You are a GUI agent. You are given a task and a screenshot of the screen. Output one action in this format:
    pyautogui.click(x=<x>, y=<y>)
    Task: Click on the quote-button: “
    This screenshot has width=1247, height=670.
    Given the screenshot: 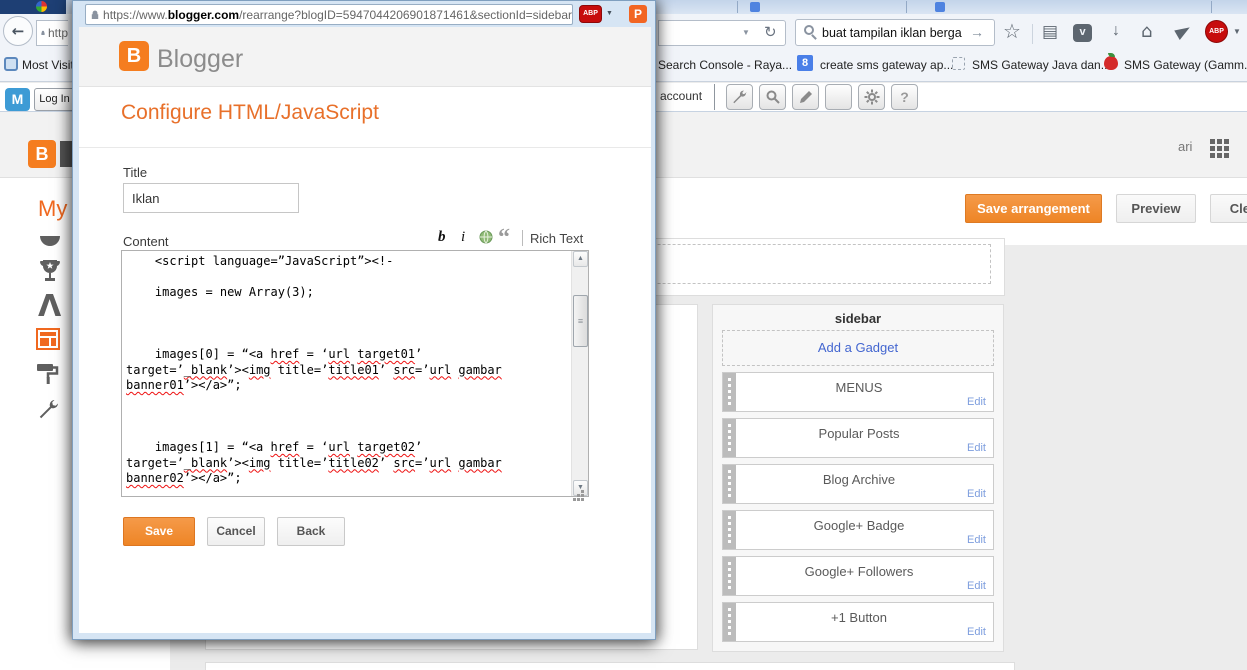 What is the action you would take?
    pyautogui.click(x=504, y=238)
    